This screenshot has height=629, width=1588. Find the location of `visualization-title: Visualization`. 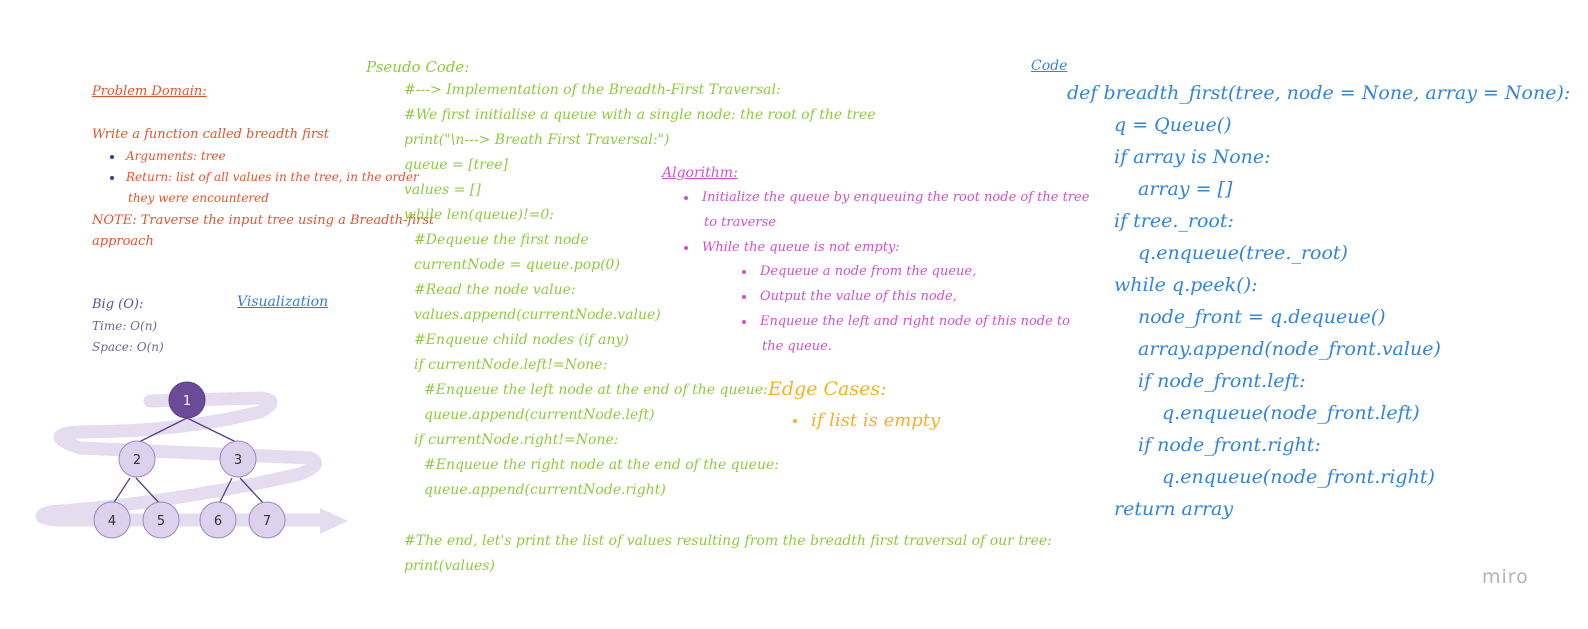

visualization-title: Visualization is located at coordinates (283, 302).